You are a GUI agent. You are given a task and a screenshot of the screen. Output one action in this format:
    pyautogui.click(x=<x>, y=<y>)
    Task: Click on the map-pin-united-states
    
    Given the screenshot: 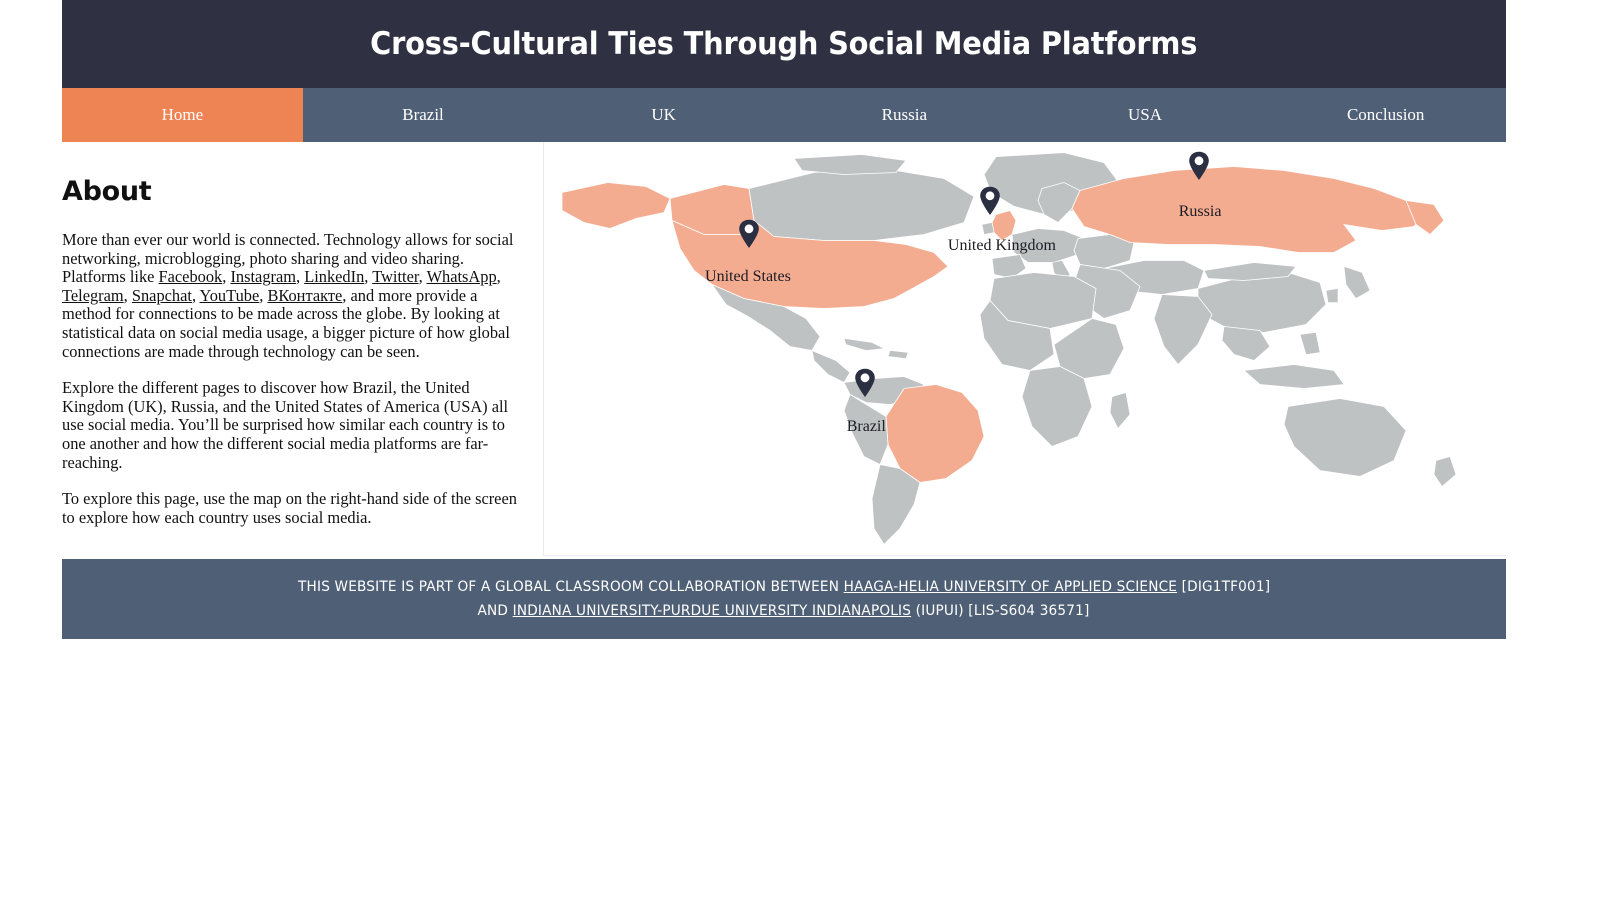 What is the action you would take?
    pyautogui.click(x=749, y=236)
    